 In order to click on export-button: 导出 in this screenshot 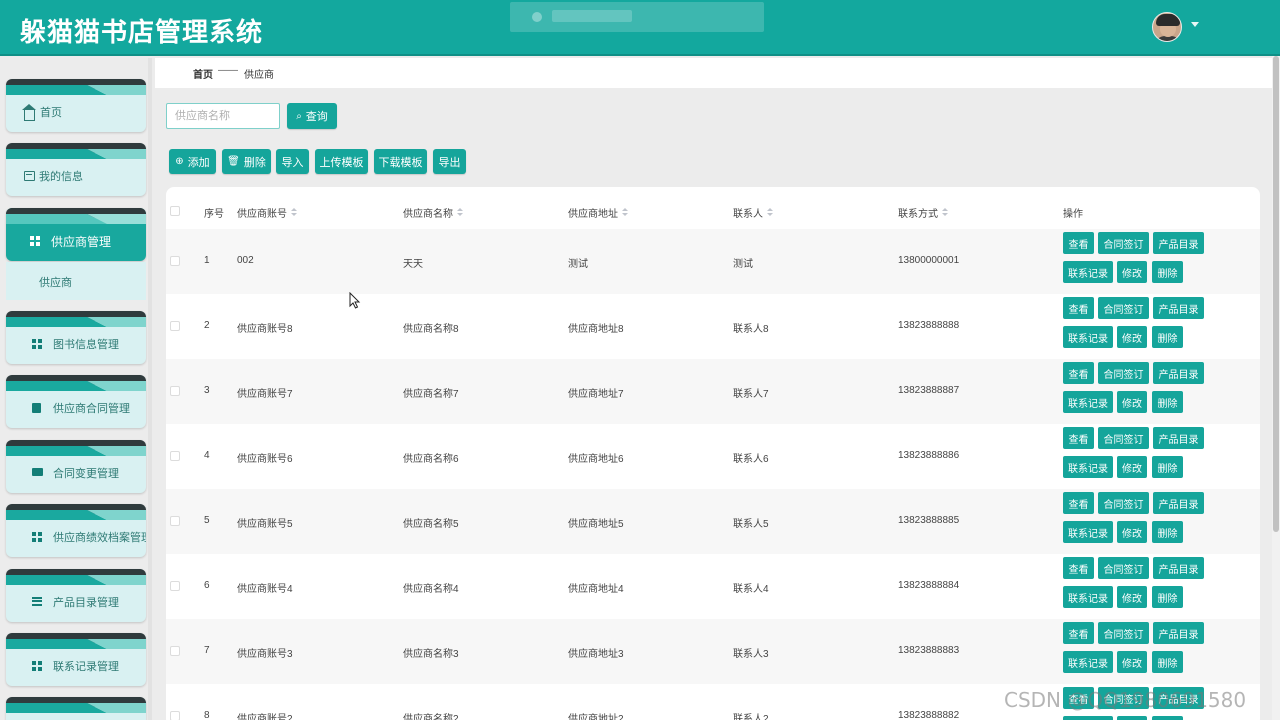, I will do `click(449, 161)`.